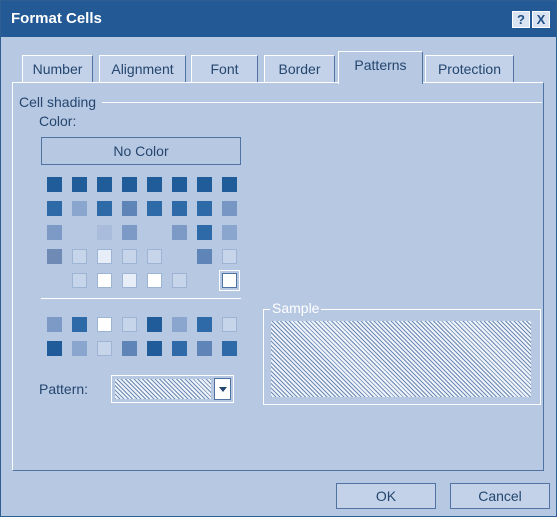 Image resolution: width=557 pixels, height=517 pixels. Describe the element at coordinates (142, 69) in the screenshot. I see `tab-alignment: Alignment` at that location.